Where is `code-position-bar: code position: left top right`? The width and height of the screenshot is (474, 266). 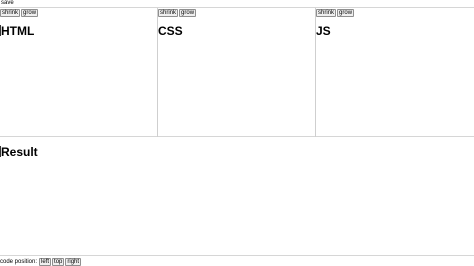 code-position-bar: code position: left top right is located at coordinates (41, 261).